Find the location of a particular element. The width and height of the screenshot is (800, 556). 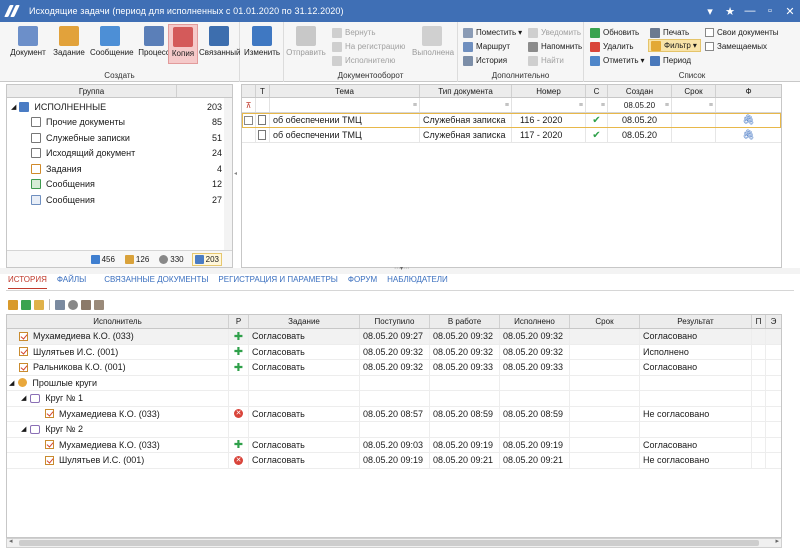

tab-registration: РЕГИСТРАЦИЯ И ПАРАМЕТРЫ is located at coordinates (277, 282).